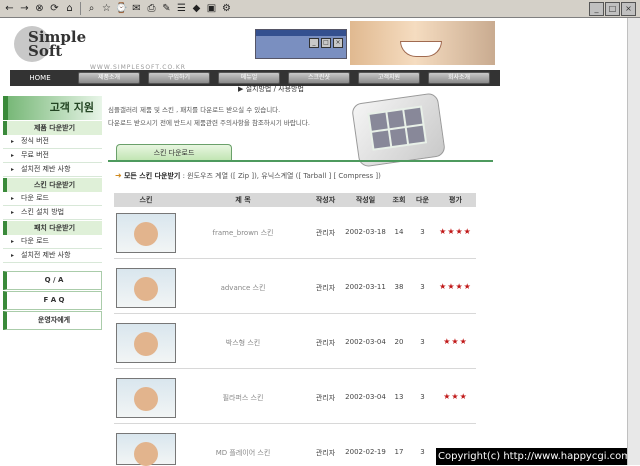  What do you see at coordinates (243, 288) in the screenshot?
I see `row-title: advance 스킨` at bounding box center [243, 288].